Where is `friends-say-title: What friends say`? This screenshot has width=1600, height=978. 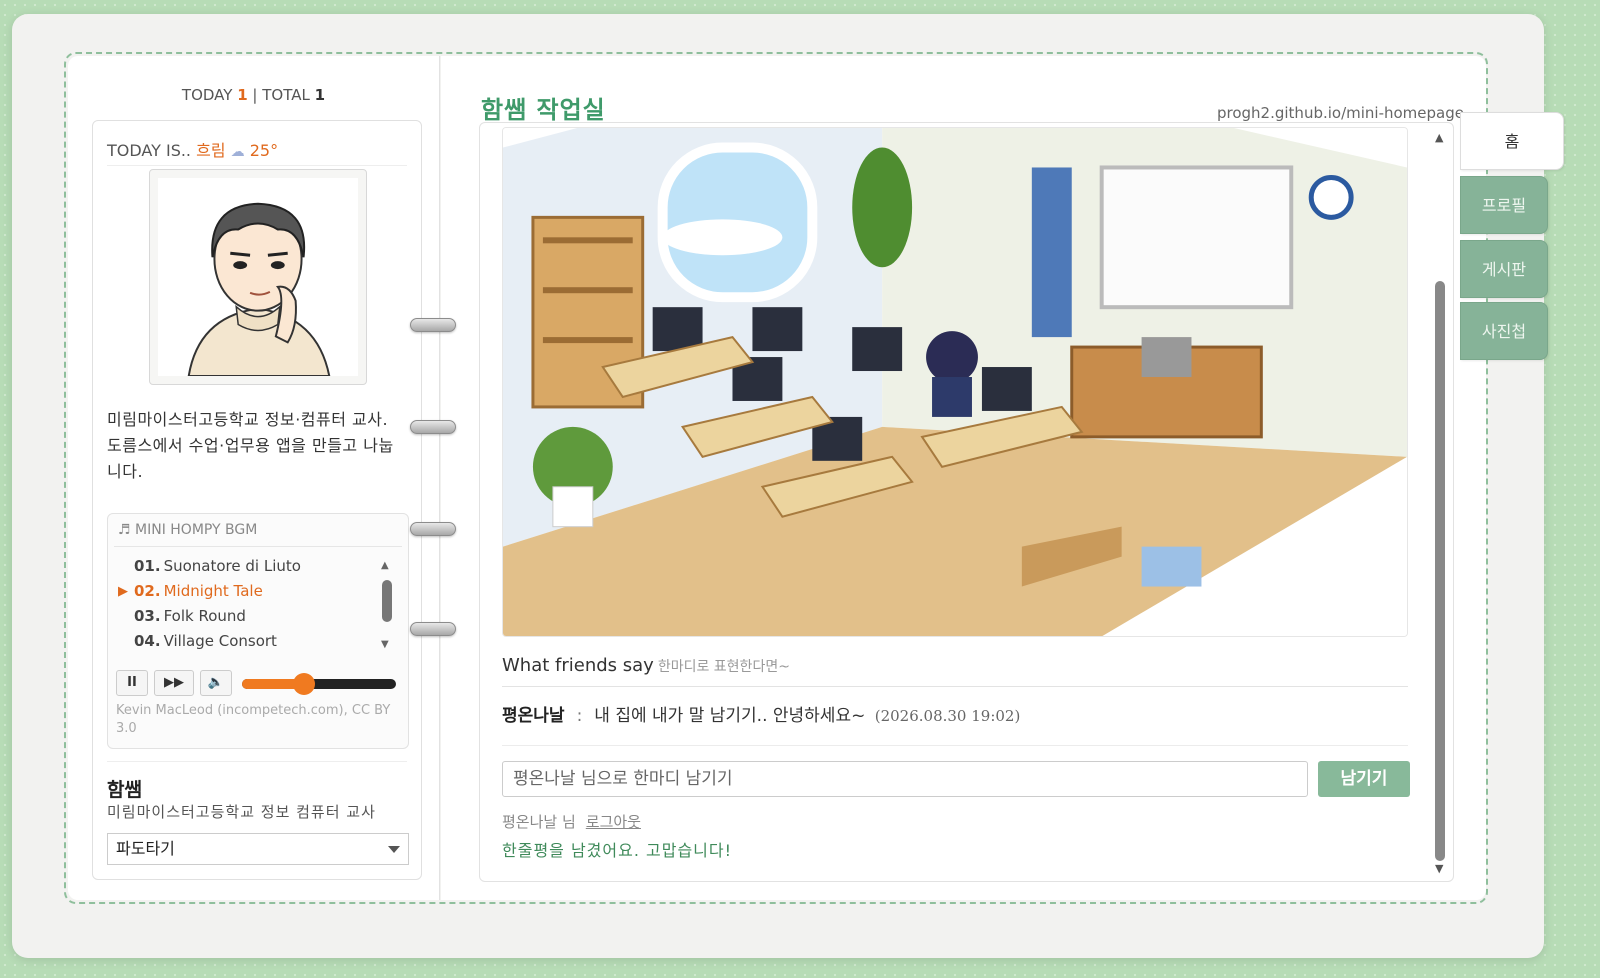 friends-say-title: What friends say is located at coordinates (578, 665).